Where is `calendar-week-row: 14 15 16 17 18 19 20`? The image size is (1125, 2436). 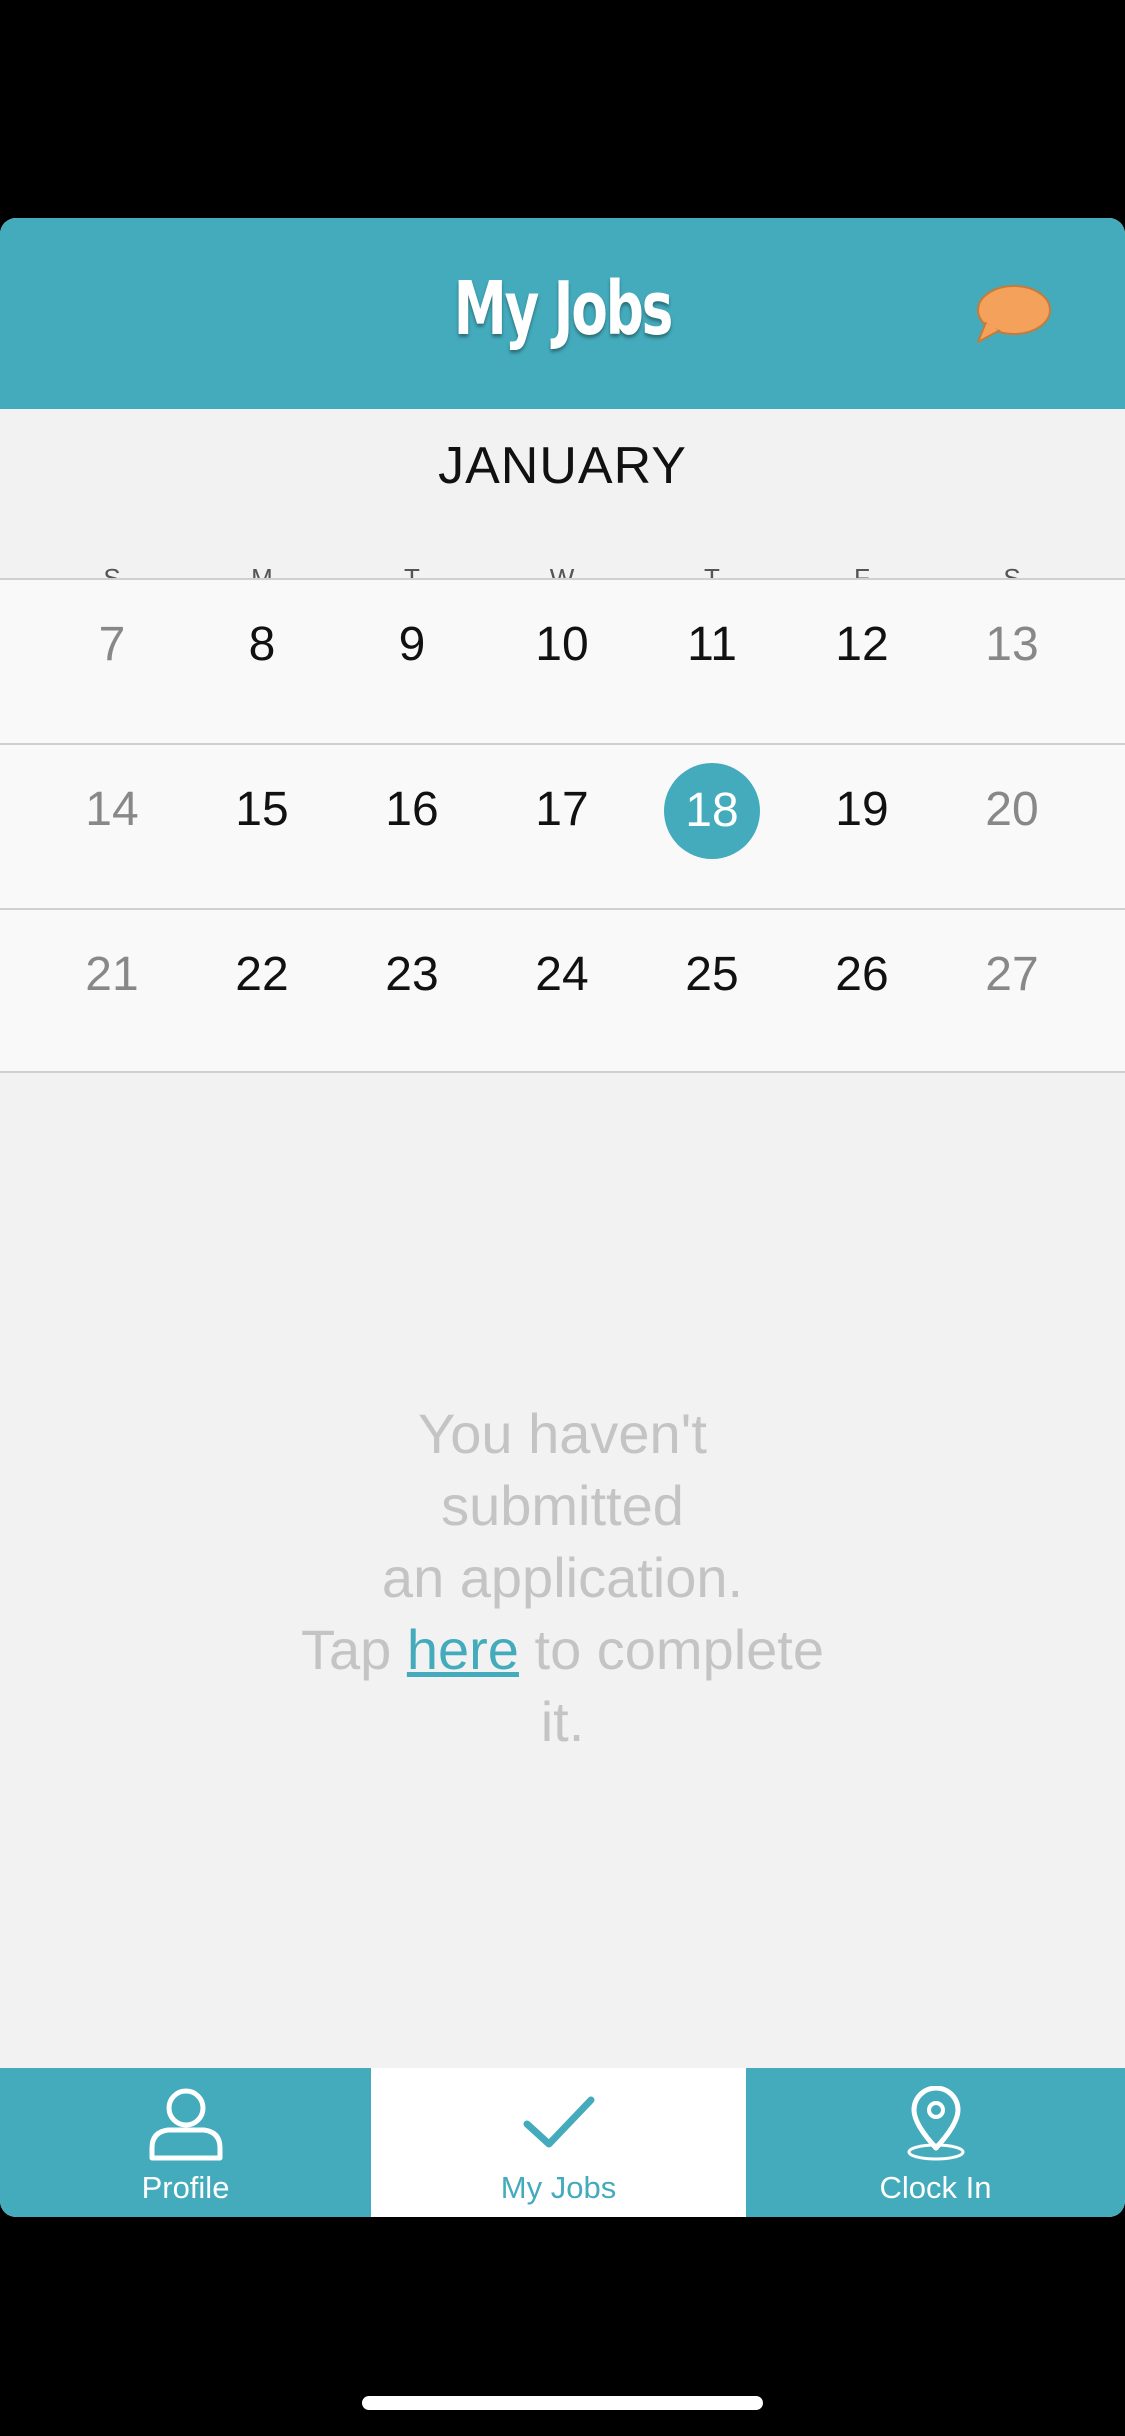 calendar-week-row: 14 15 16 17 18 19 20 is located at coordinates (562, 825).